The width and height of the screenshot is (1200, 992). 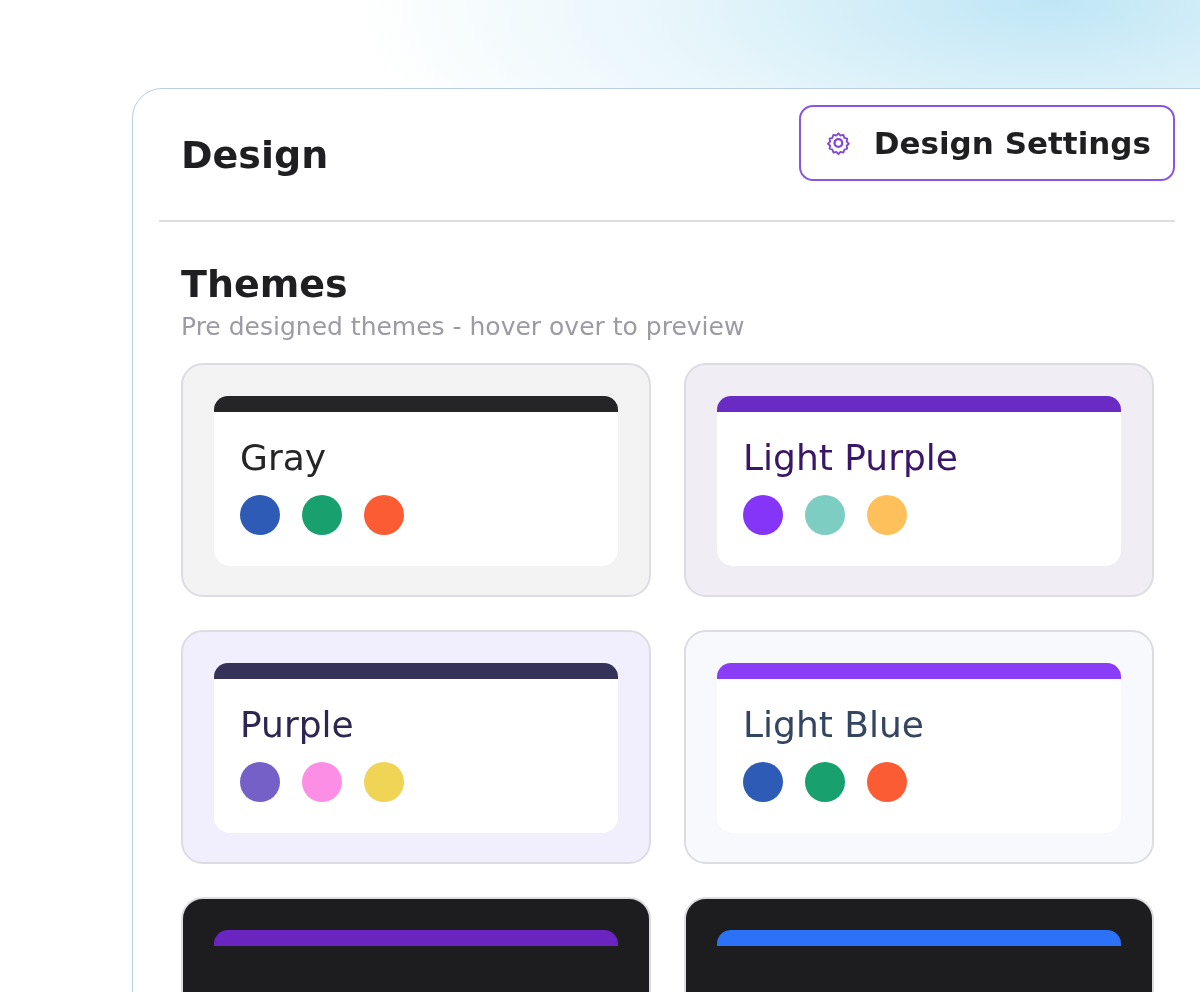 I want to click on theme-card: Light Blue, so click(x=919, y=746).